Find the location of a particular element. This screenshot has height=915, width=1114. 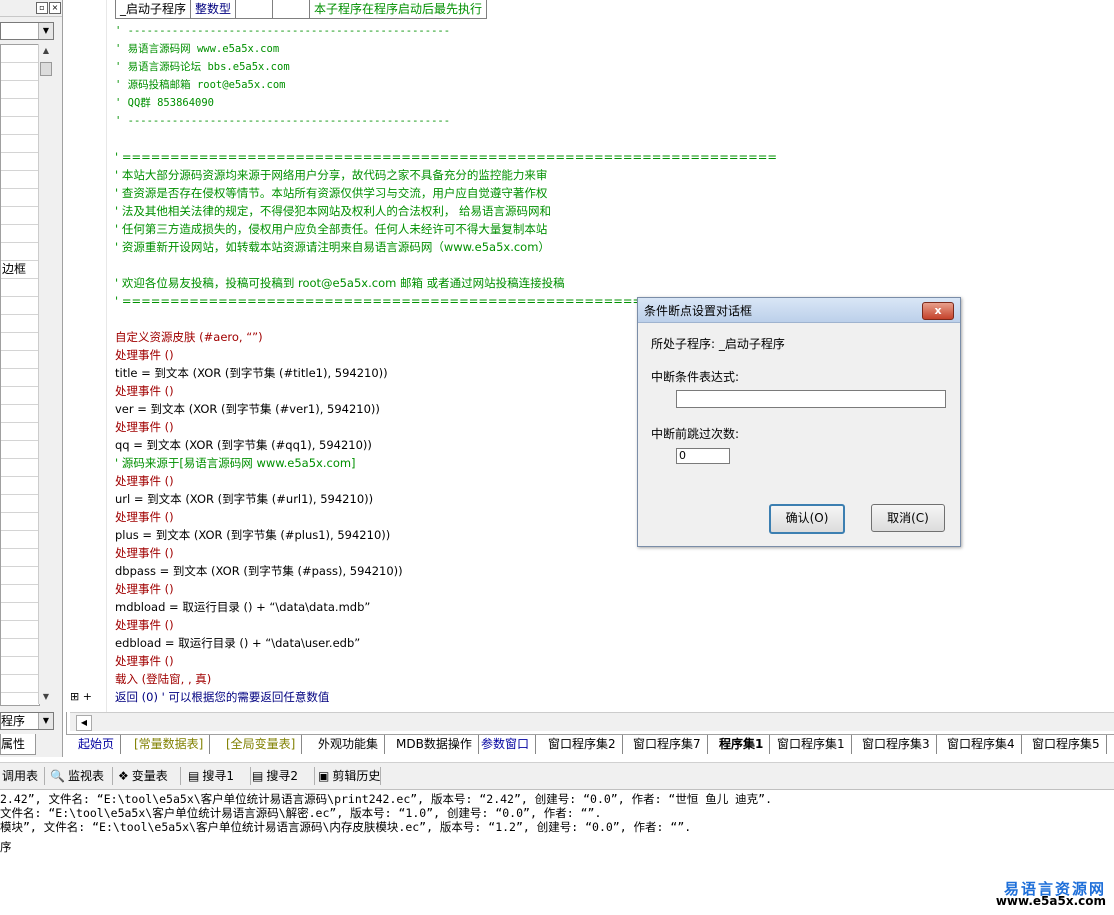

scroll-left-icon: ◀ is located at coordinates (84, 723).